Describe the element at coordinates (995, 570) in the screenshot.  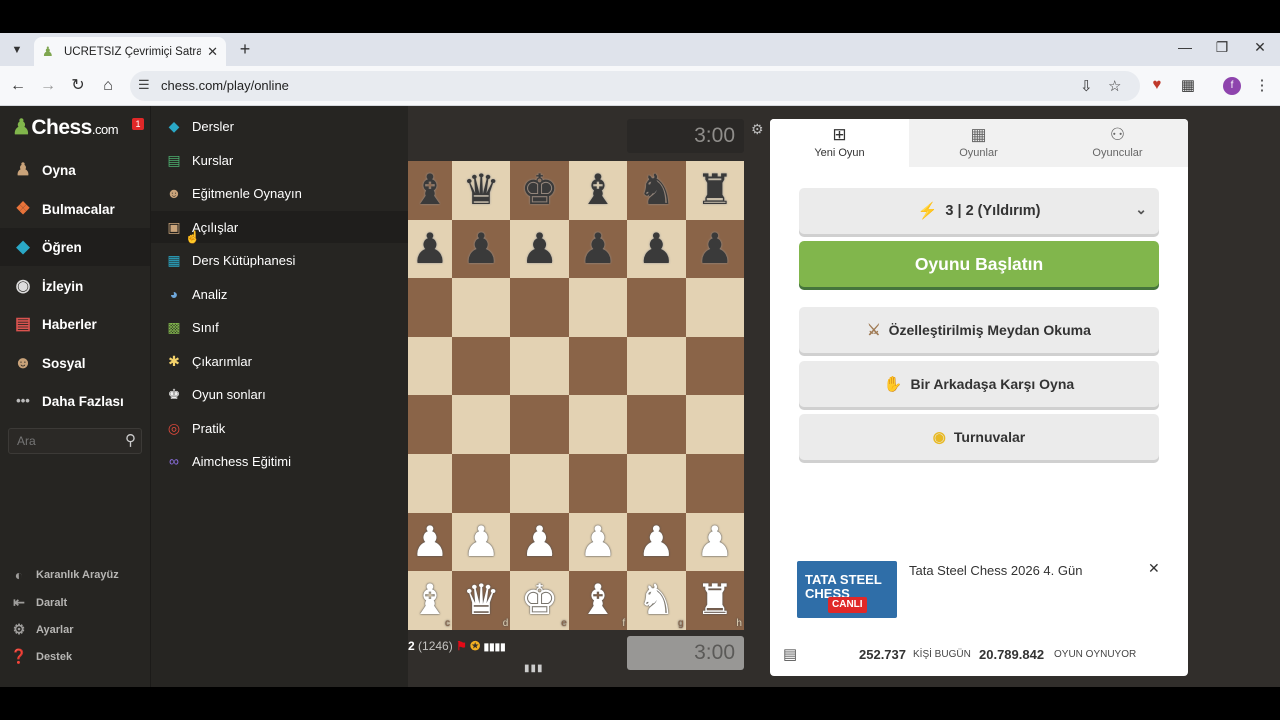
I see `news-title: Tata Steel Chess 2026 4. Gün` at that location.